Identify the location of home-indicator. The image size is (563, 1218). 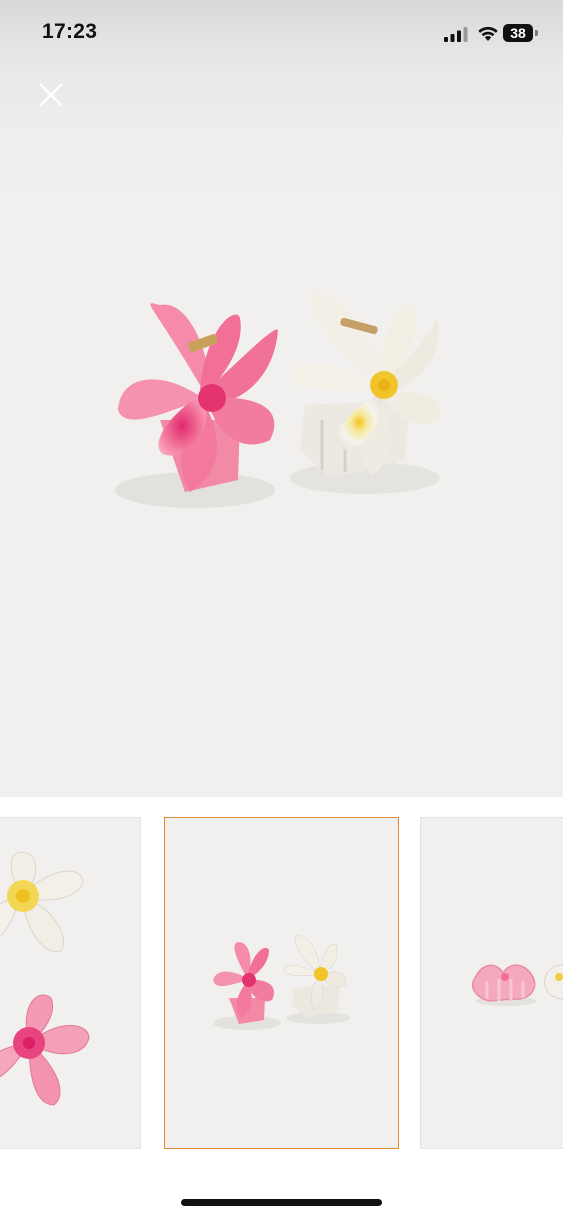
(281, 1202).